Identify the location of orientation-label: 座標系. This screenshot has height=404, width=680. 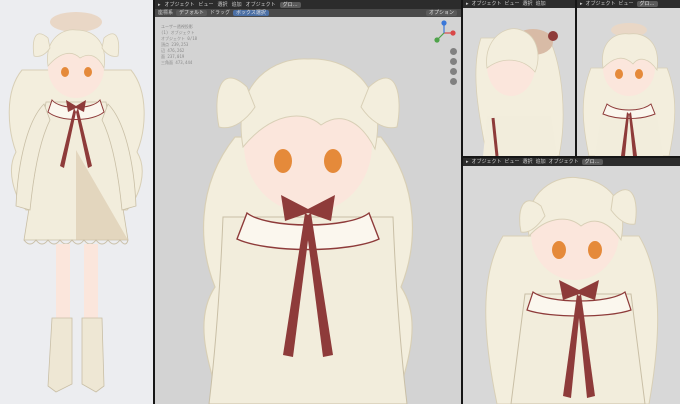
(166, 13).